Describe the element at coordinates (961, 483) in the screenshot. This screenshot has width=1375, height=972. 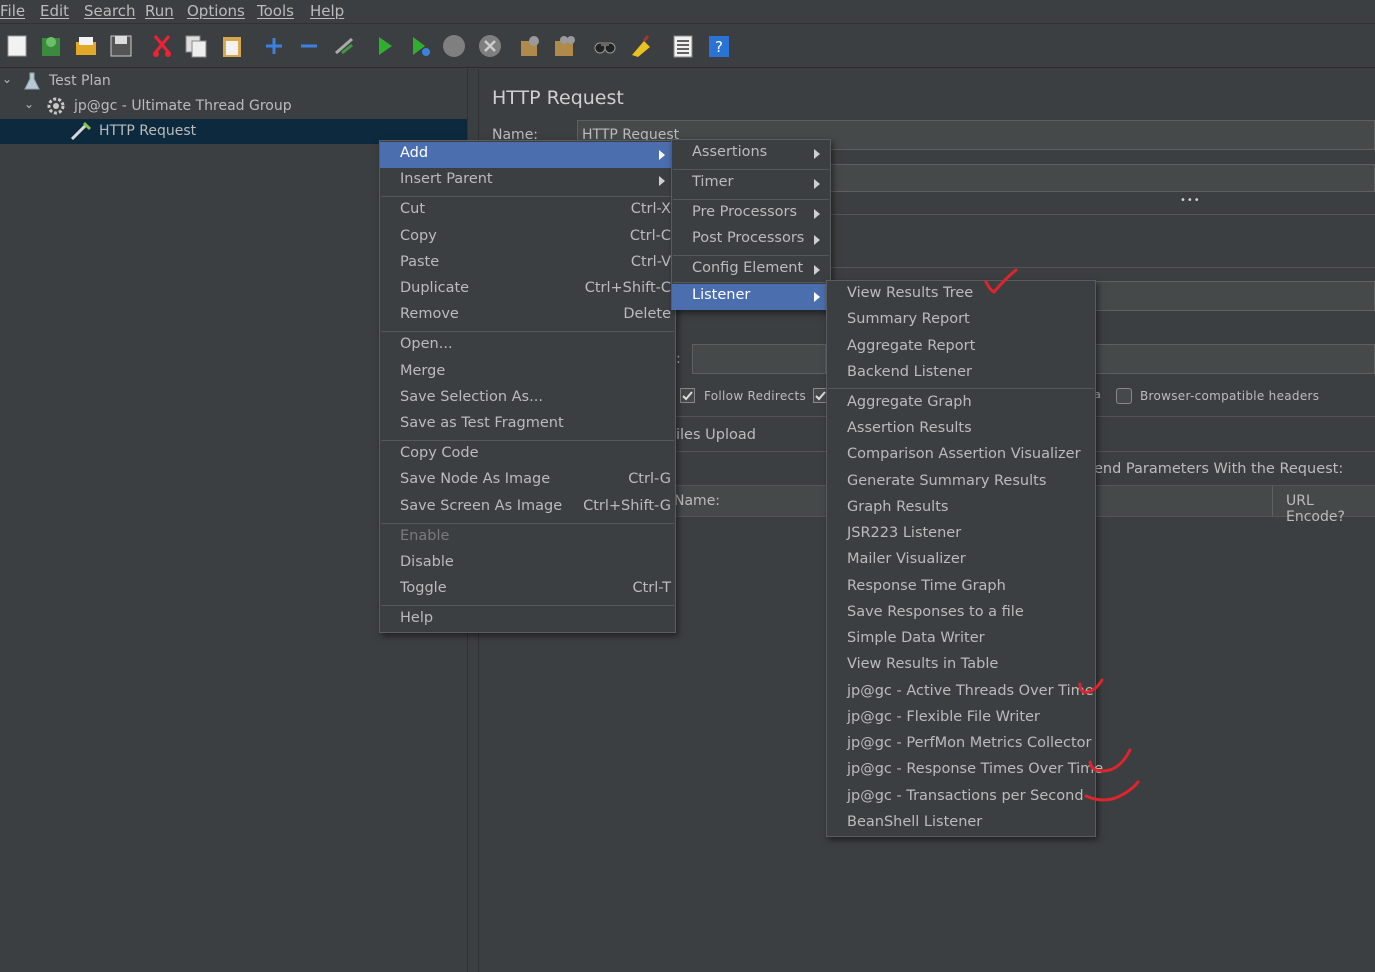
I see `menu-item-generate-summary-results: Generate Summary Results` at that location.